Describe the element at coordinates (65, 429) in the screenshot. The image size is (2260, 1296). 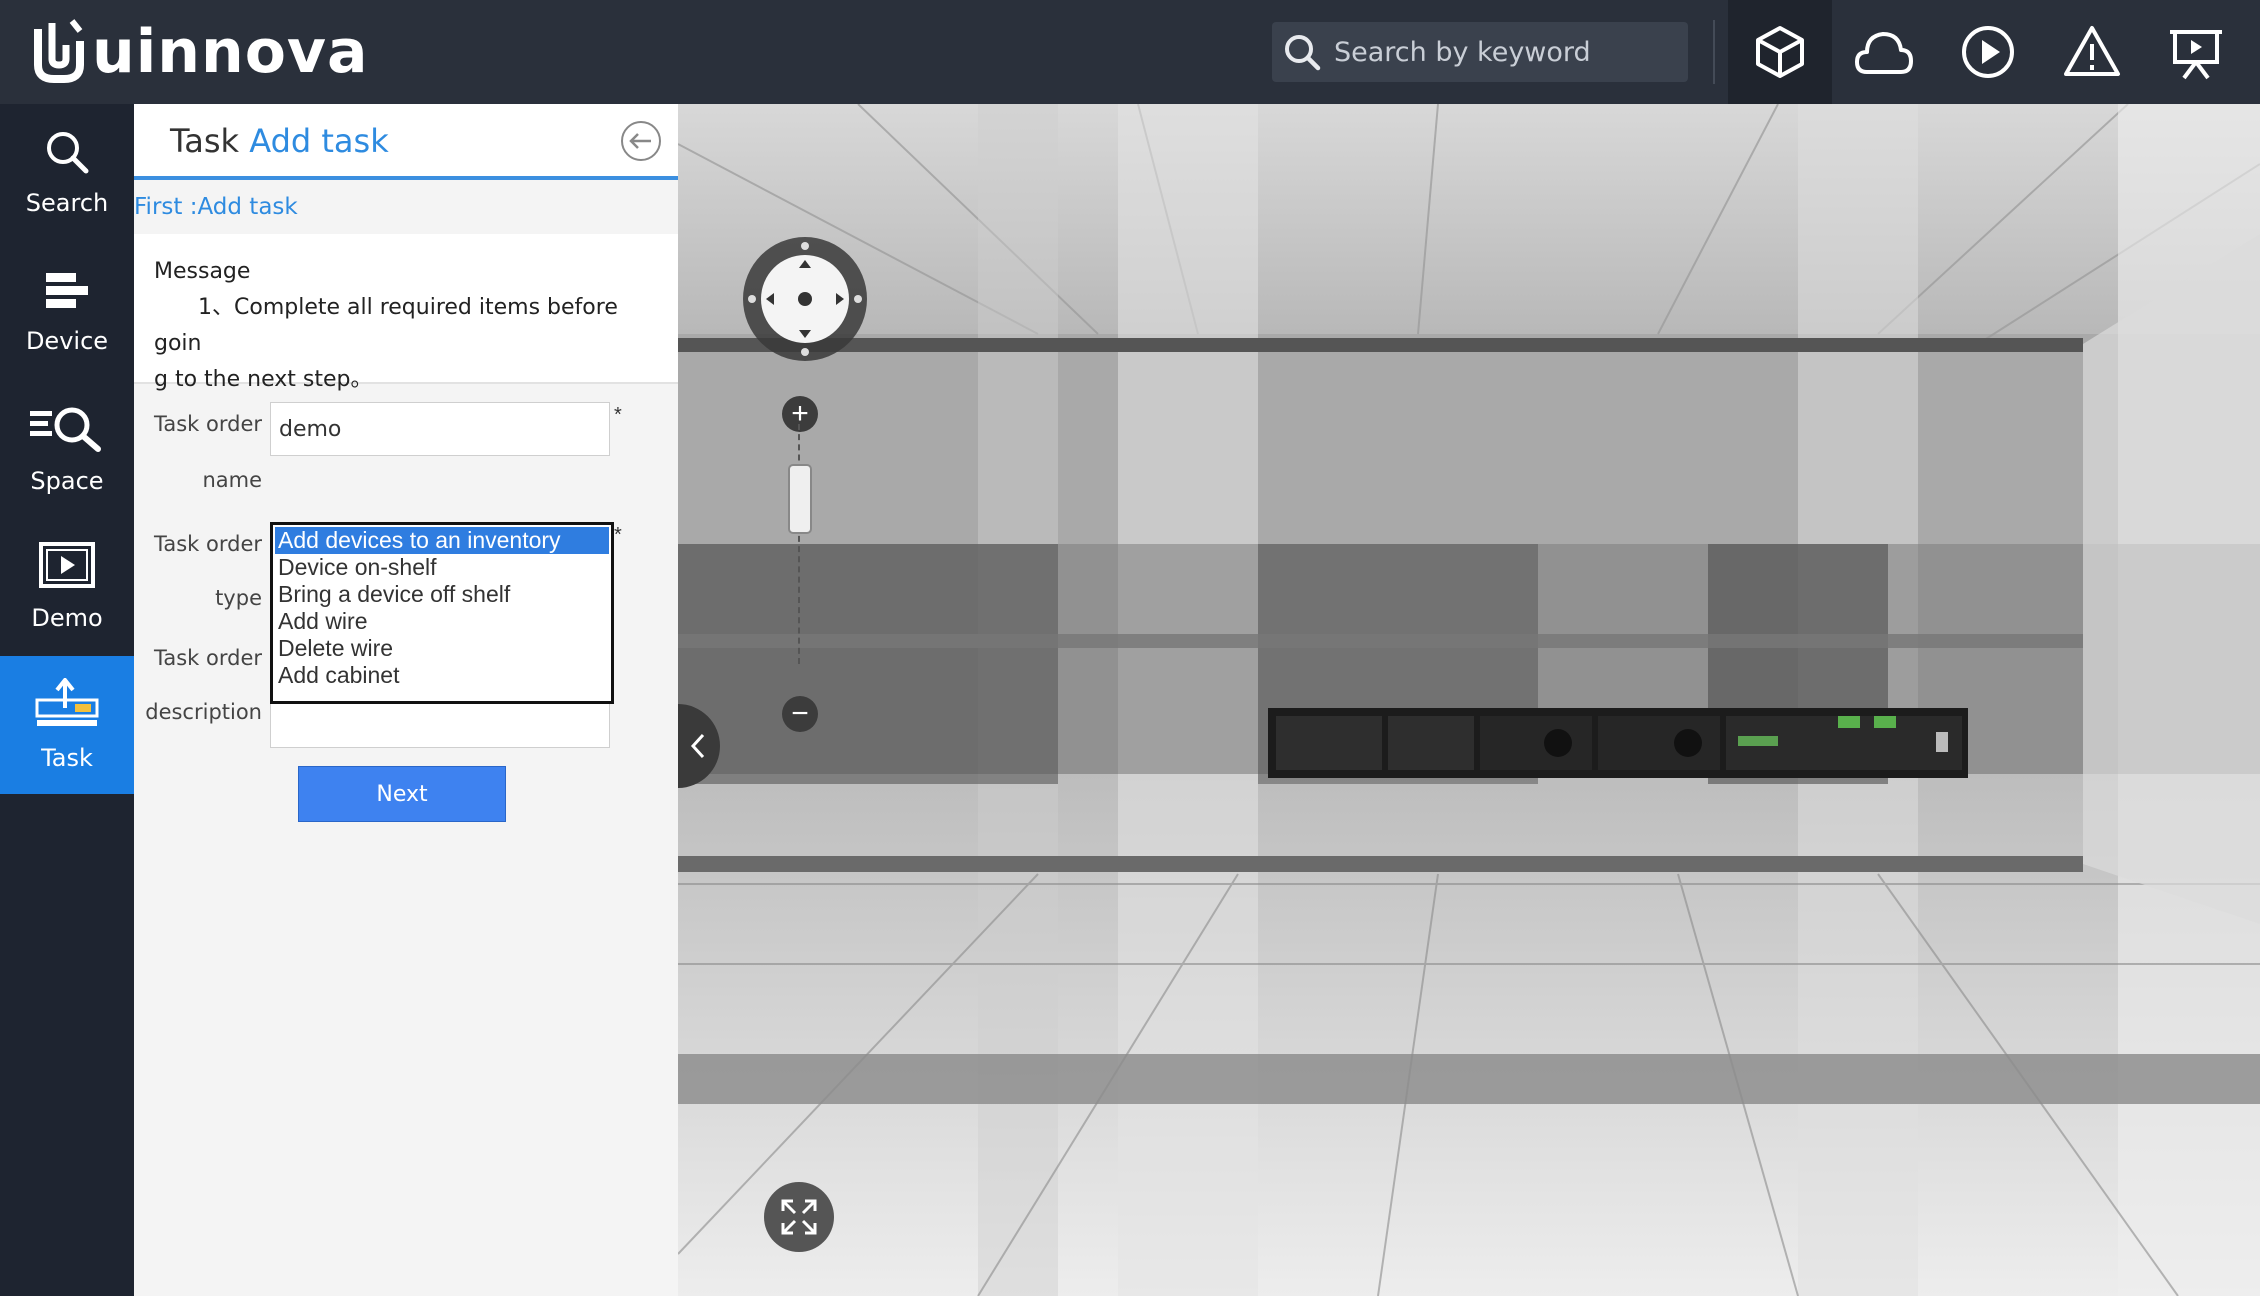
I see `space-icon` at that location.